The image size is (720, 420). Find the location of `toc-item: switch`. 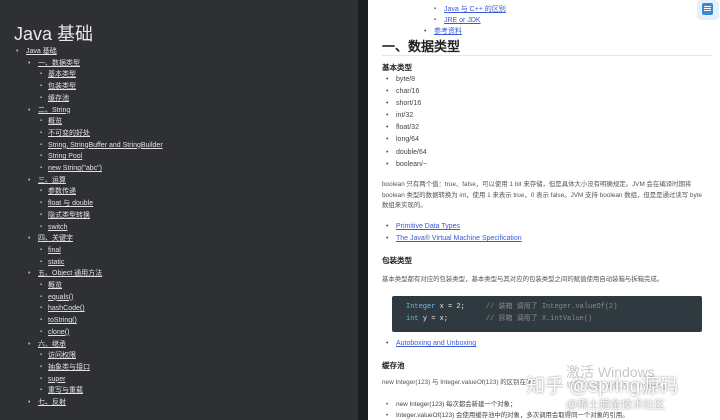

toc-item: switch is located at coordinates (191, 228).